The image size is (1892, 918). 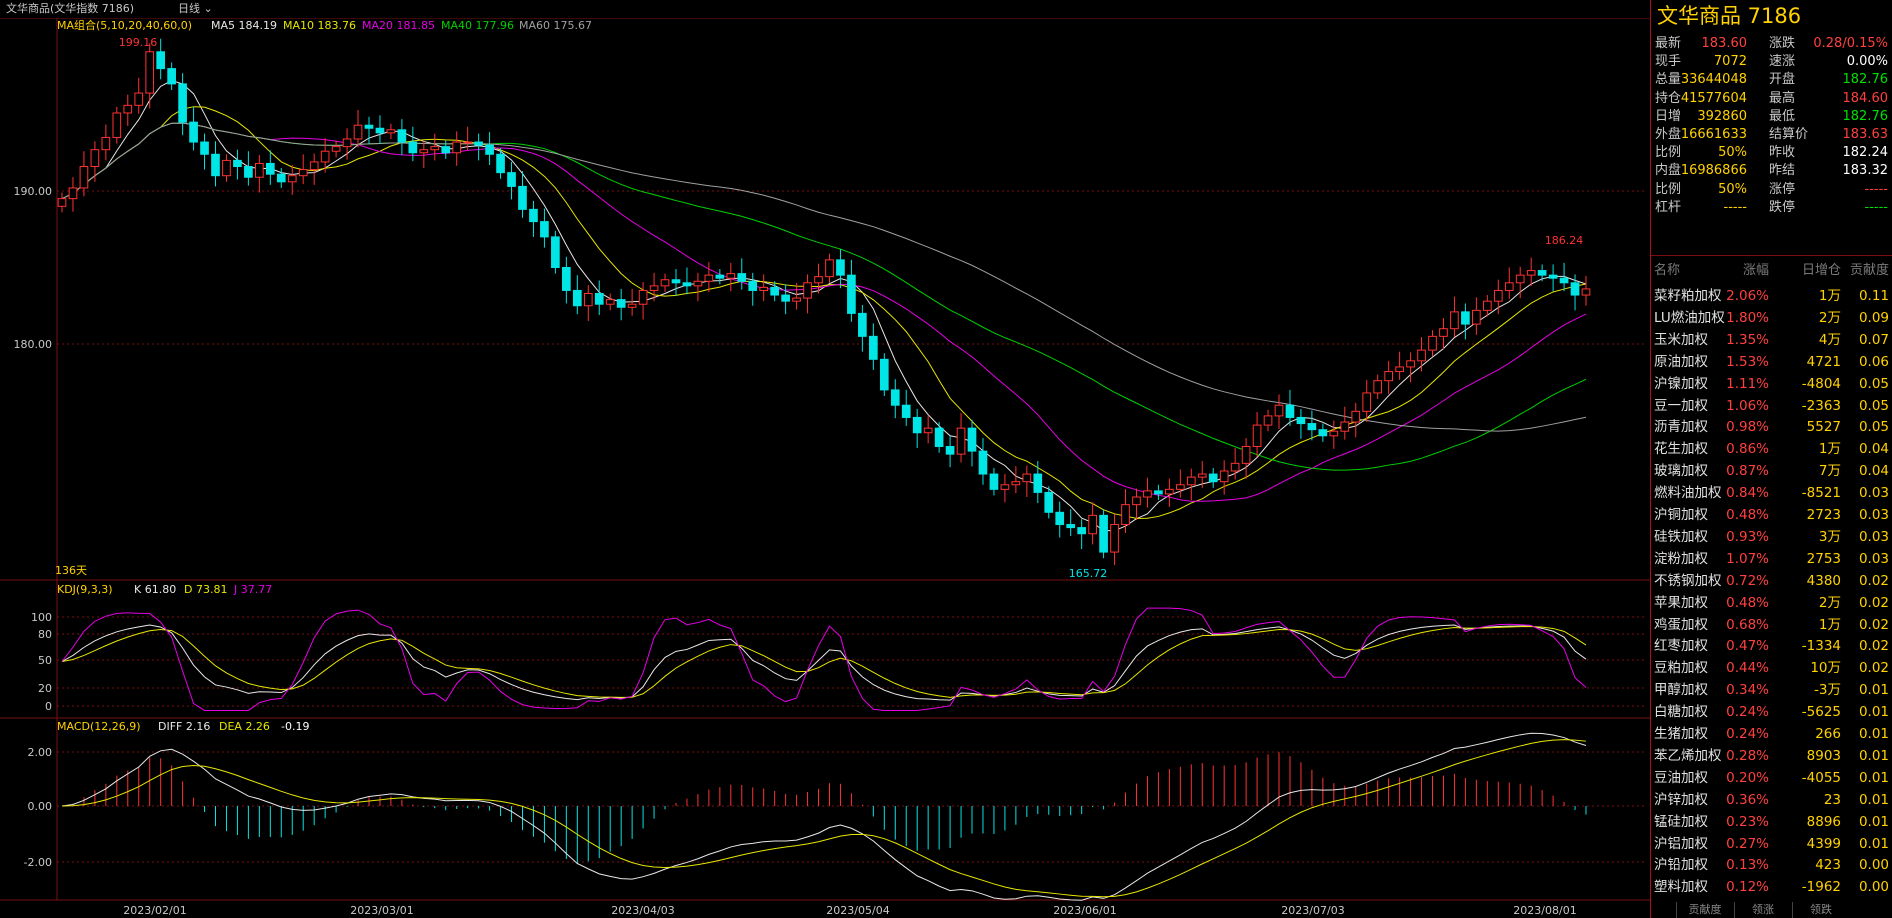 What do you see at coordinates (1747, 865) in the screenshot?
I see `change-pct: 0.13%` at bounding box center [1747, 865].